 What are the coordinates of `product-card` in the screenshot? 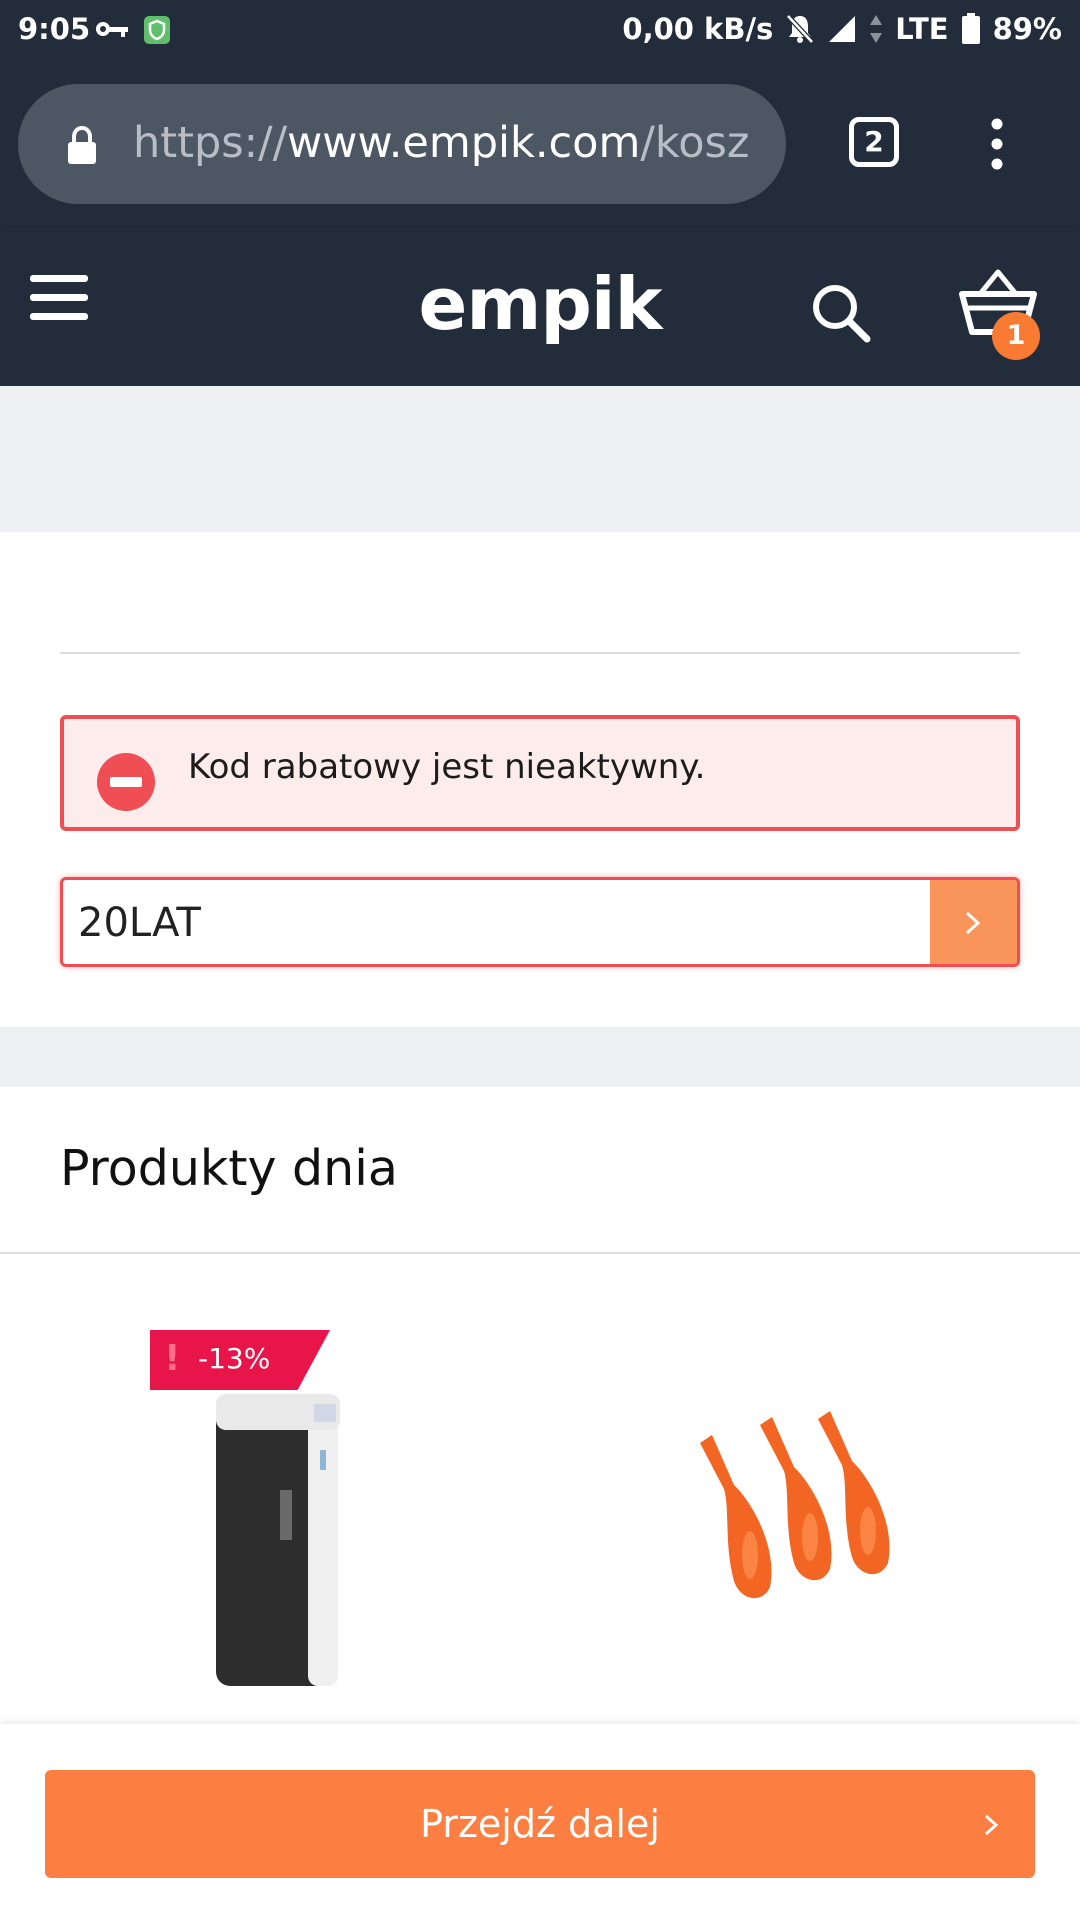 It's located at (810, 1517).